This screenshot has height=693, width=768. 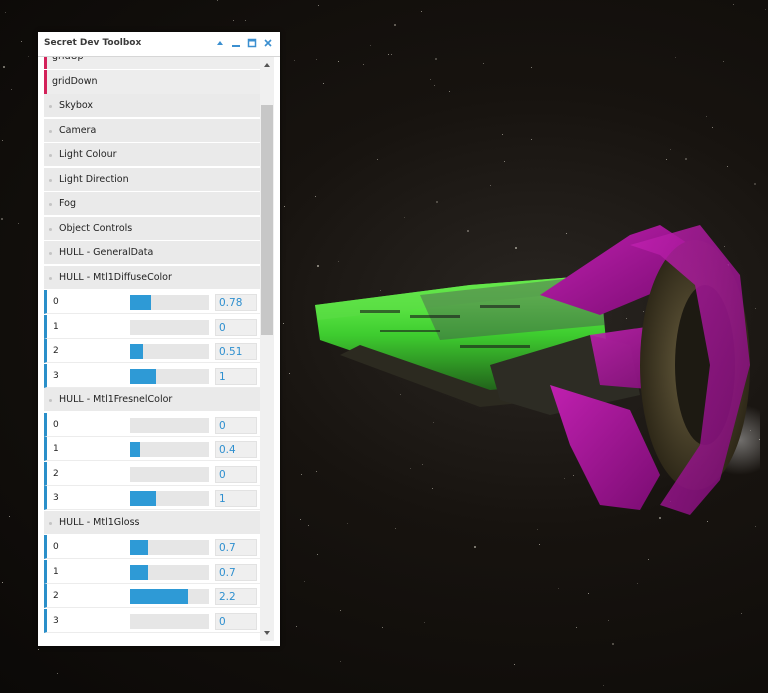 I want to click on value-text: 1, so click(x=222, y=376).